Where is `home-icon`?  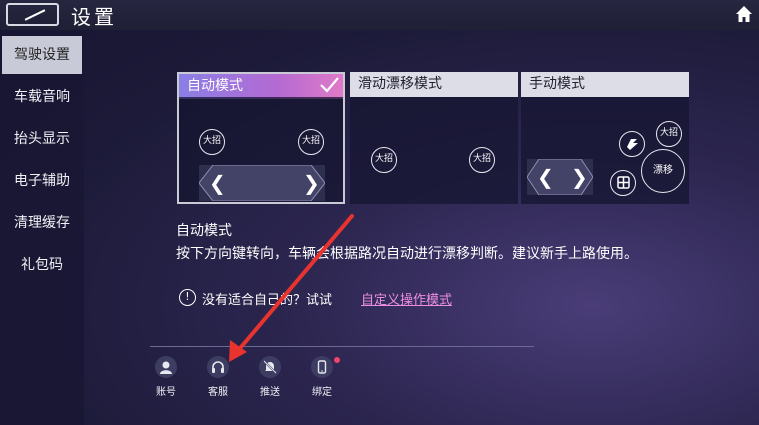 home-icon is located at coordinates (744, 14).